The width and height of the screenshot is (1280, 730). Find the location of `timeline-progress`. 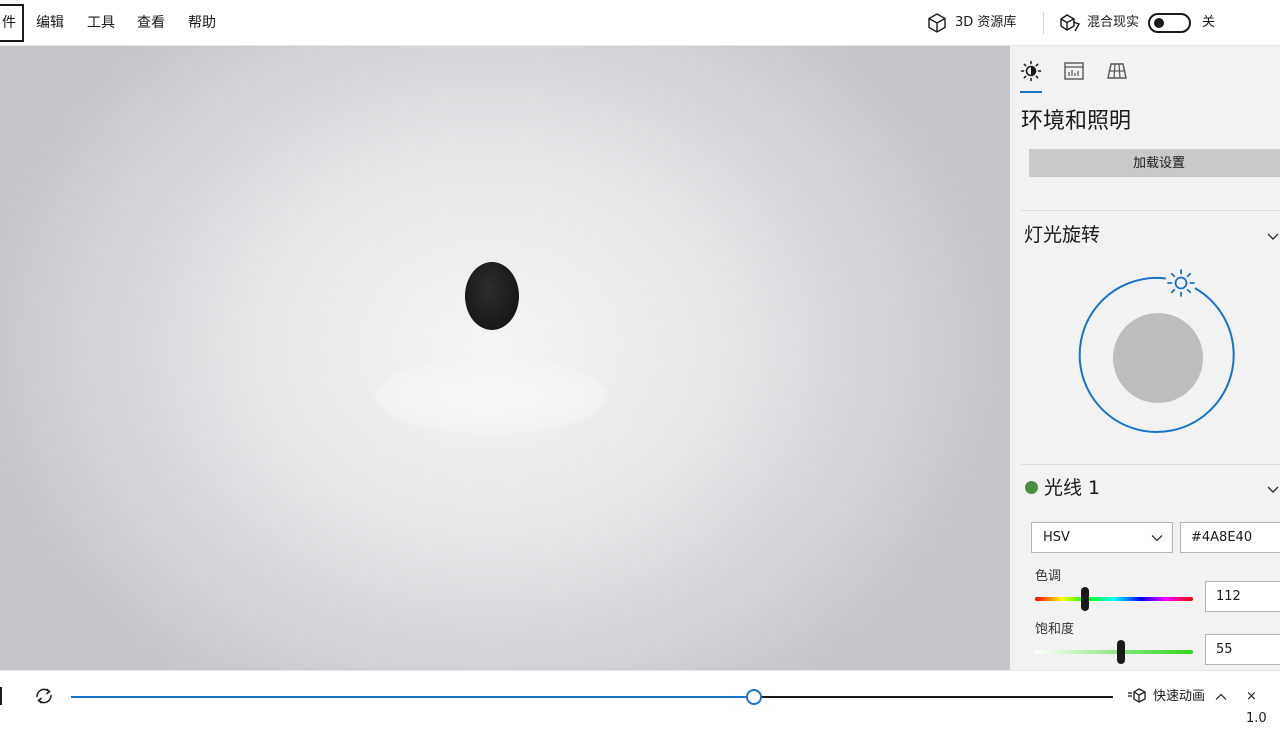

timeline-progress is located at coordinates (412, 697).